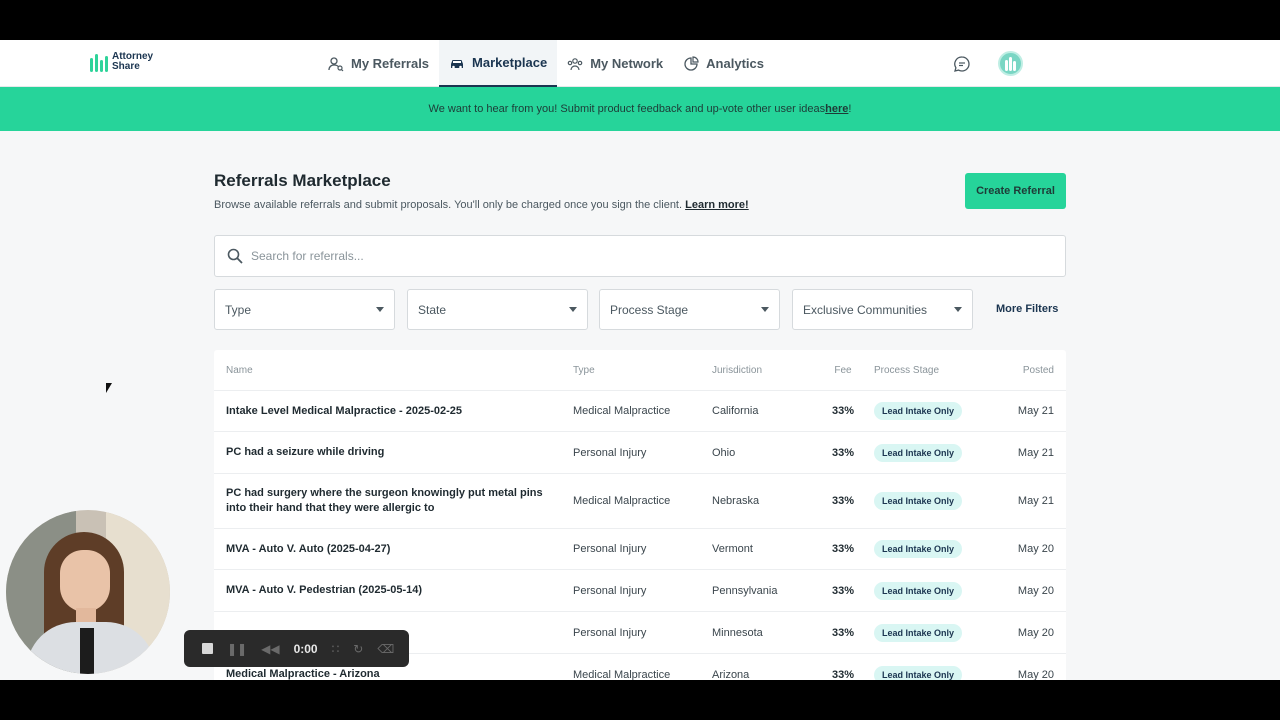 The width and height of the screenshot is (1280, 720). Describe the element at coordinates (1010, 63) in the screenshot. I see `user-avatar` at that location.